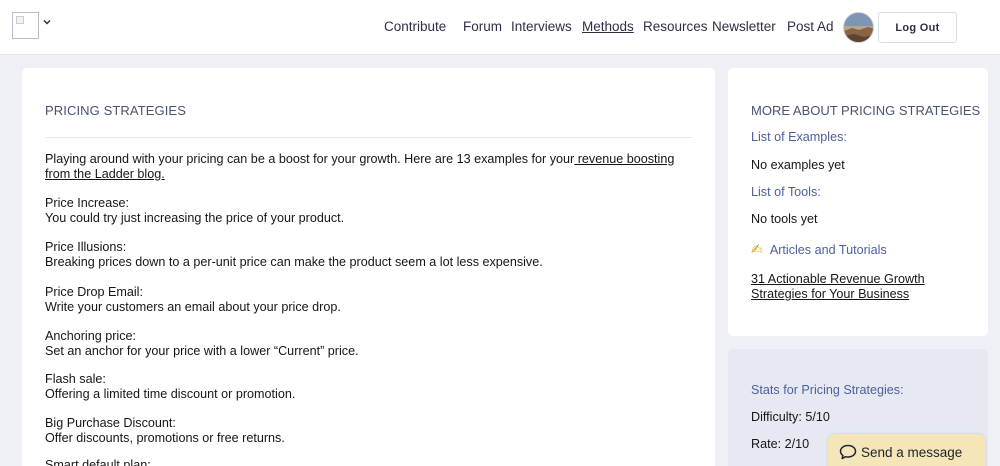 This screenshot has height=466, width=1000. What do you see at coordinates (848, 452) in the screenshot?
I see `chat-bubble-icon` at bounding box center [848, 452].